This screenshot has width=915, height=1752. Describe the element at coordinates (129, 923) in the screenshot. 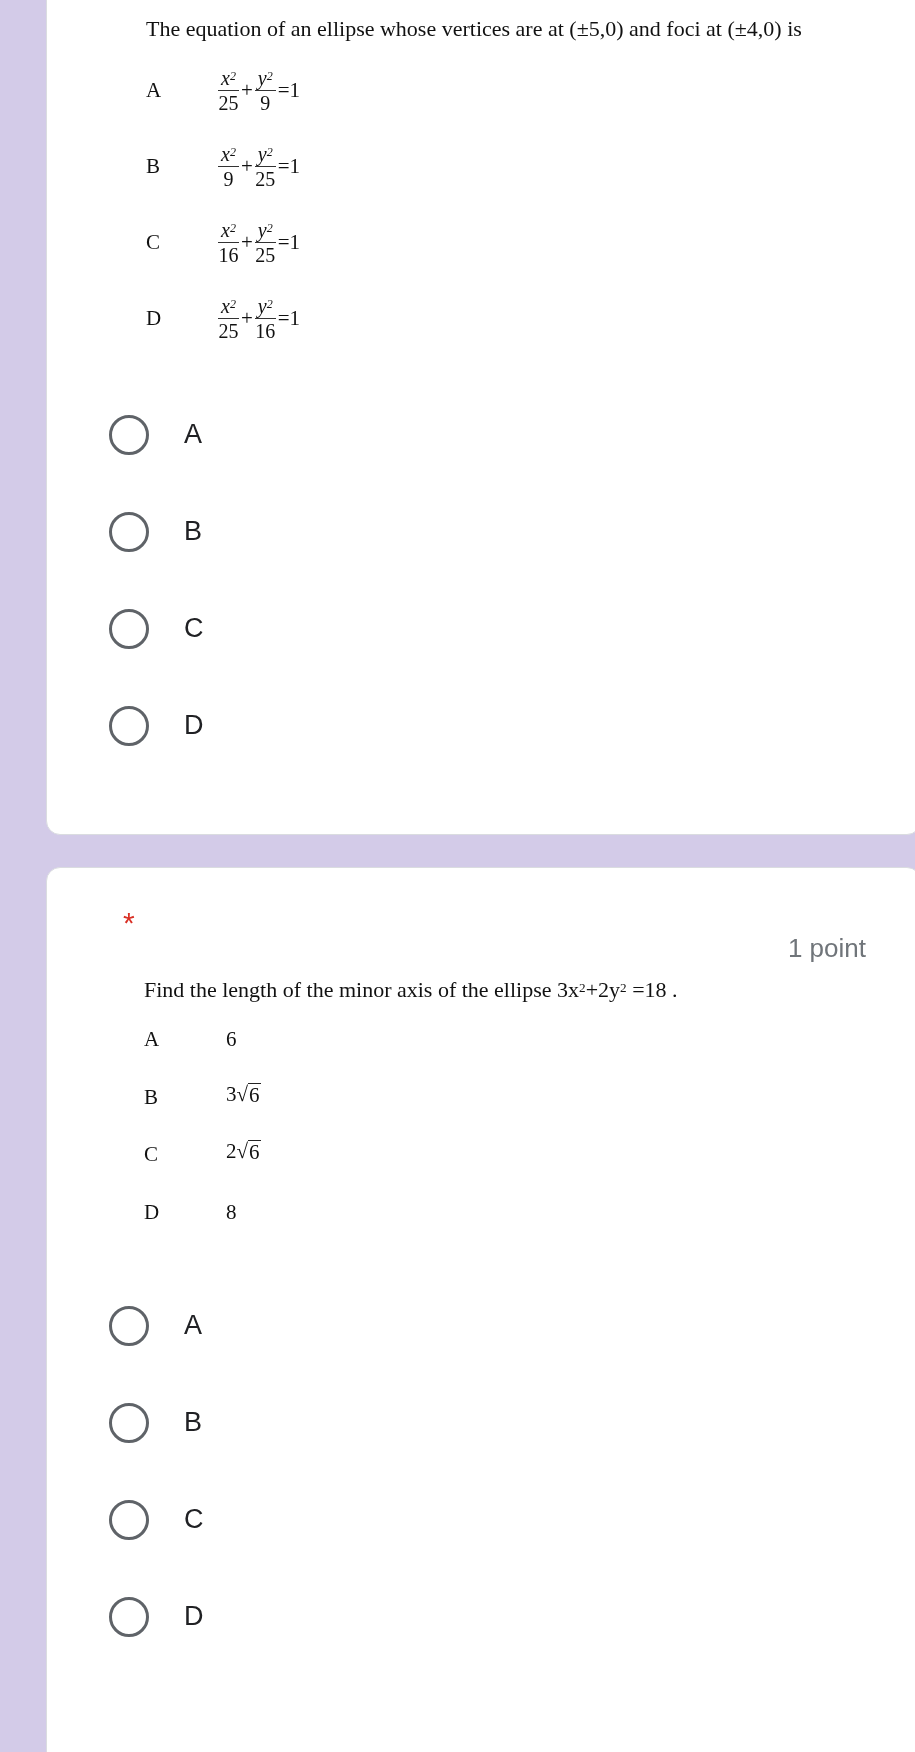

I see `required-asterisk: *` at that location.